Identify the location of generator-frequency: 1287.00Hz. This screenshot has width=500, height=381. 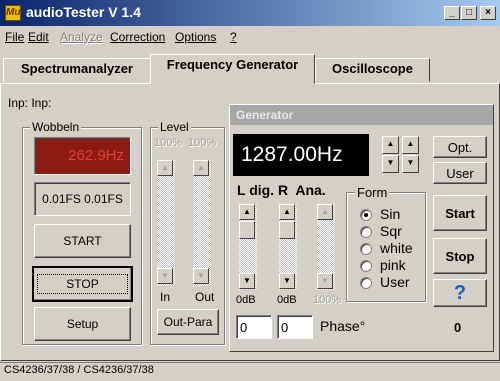
(292, 154).